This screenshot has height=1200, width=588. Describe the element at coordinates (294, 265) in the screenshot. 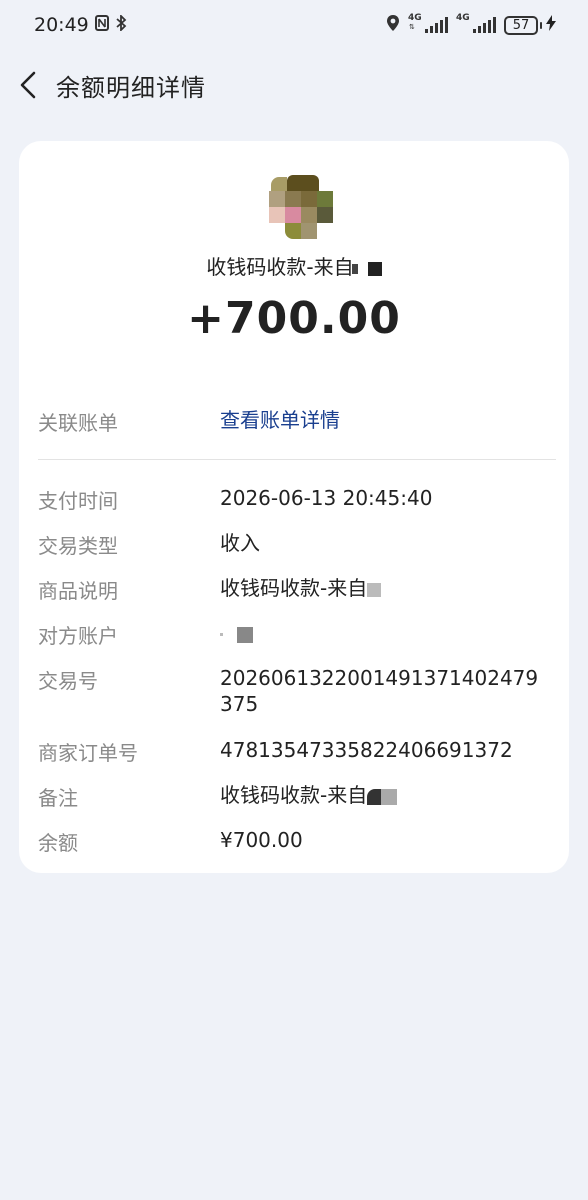

I see `transaction-source: 收钱码收款-来自` at that location.